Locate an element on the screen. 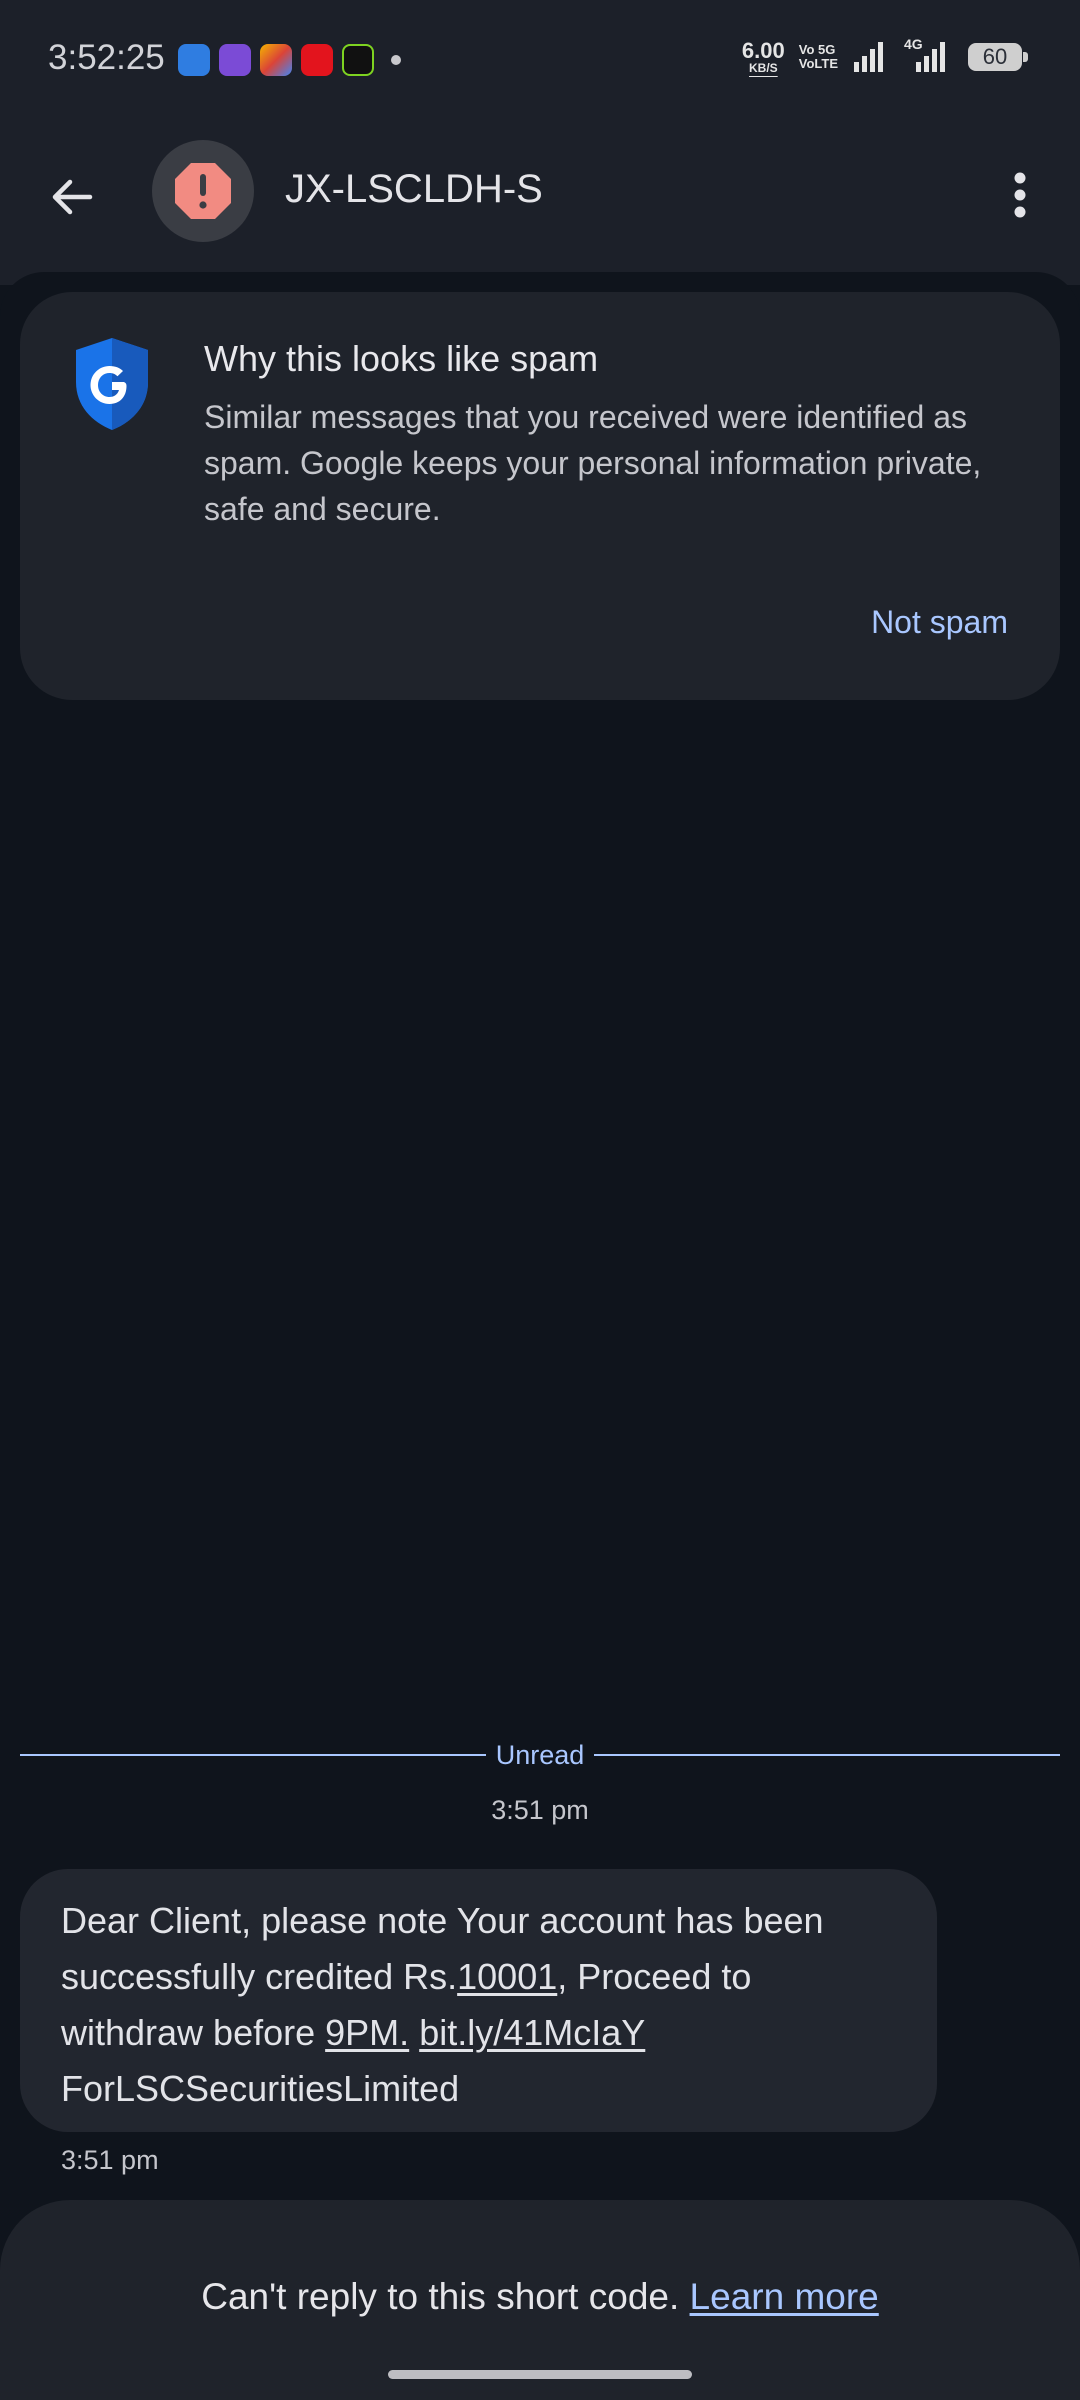 The height and width of the screenshot is (2400, 1080). url-link: bit.ly/41McIaY is located at coordinates (532, 2032).